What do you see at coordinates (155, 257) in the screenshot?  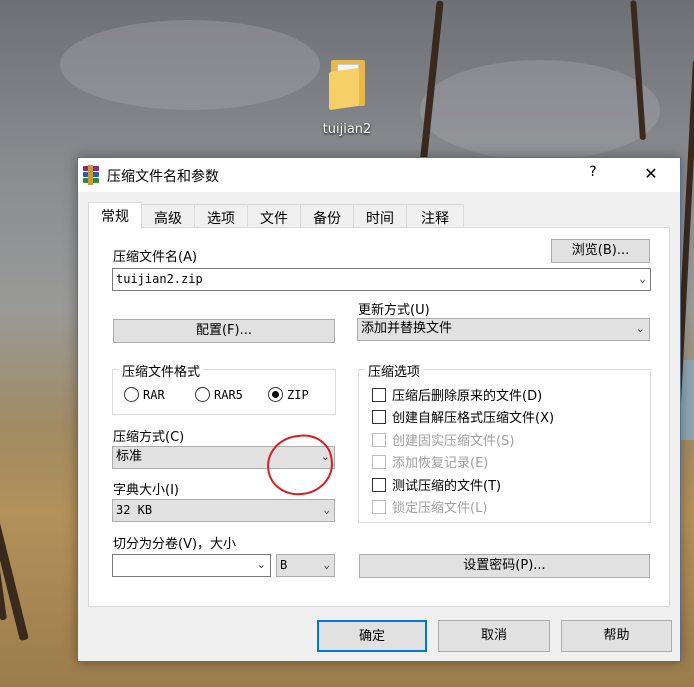 I see `archive-name-label: 压缩文件名(A)` at bounding box center [155, 257].